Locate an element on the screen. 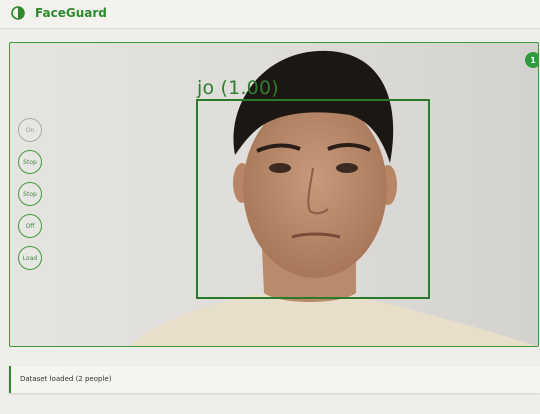 This screenshot has height=414, width=540. half-circle-icon is located at coordinates (18, 13).